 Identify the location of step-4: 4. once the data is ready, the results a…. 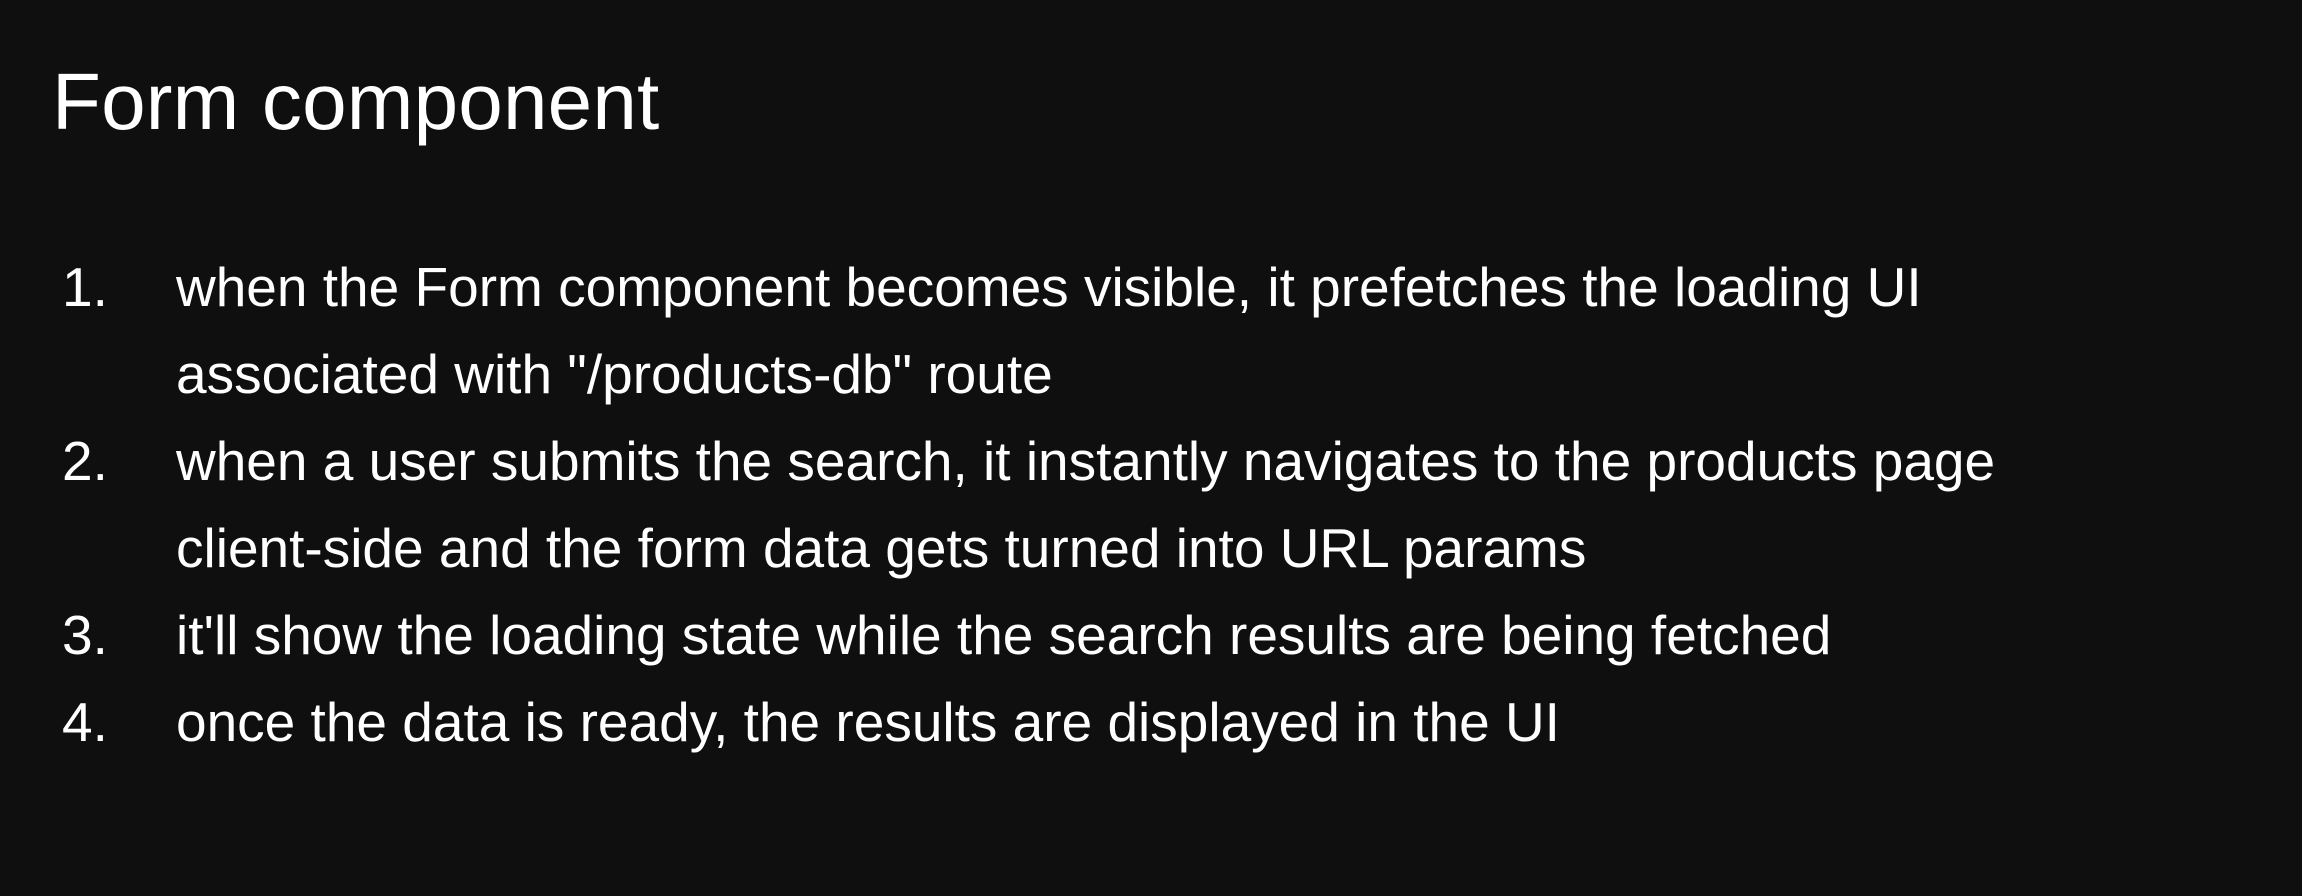
(997, 722).